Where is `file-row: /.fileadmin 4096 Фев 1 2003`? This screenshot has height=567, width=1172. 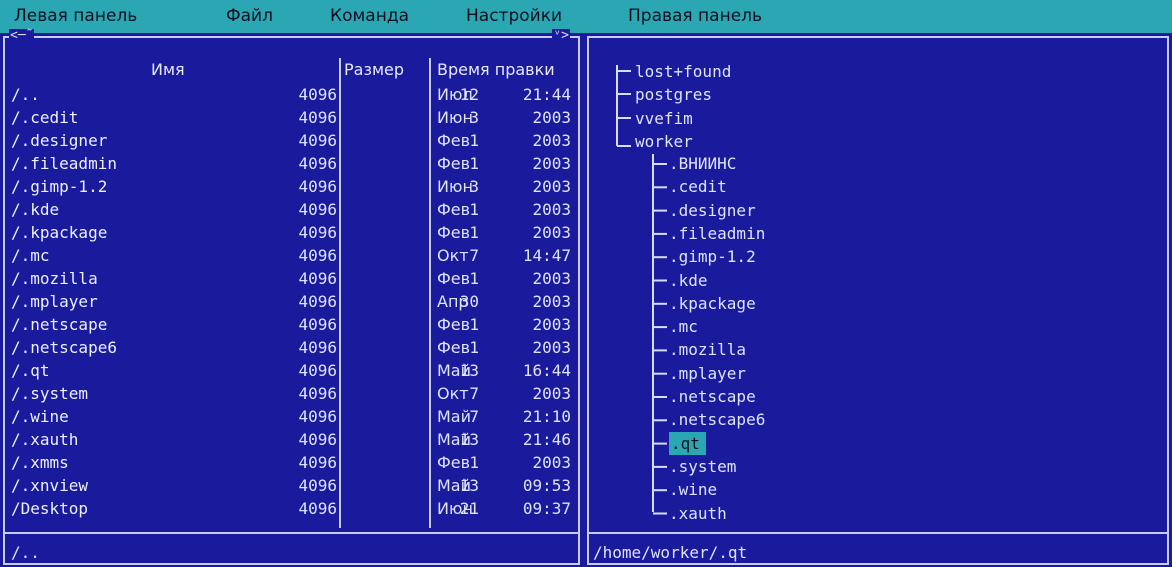
file-row: /.fileadmin 4096 Фев 1 2003 is located at coordinates (291, 163).